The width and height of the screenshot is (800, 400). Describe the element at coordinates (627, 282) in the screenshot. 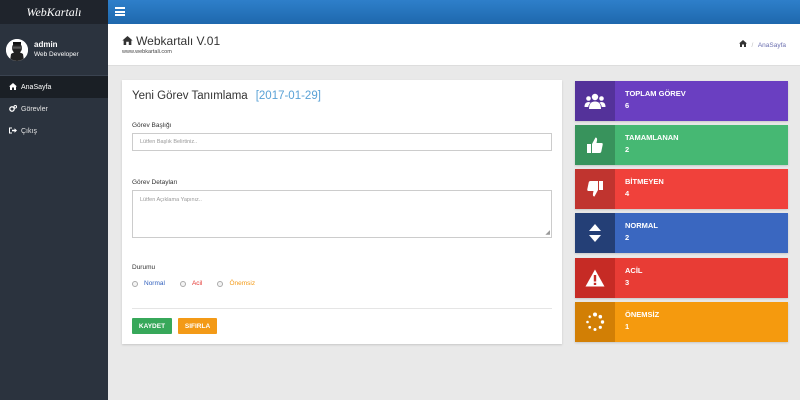

I see `stat-value: 3` at that location.